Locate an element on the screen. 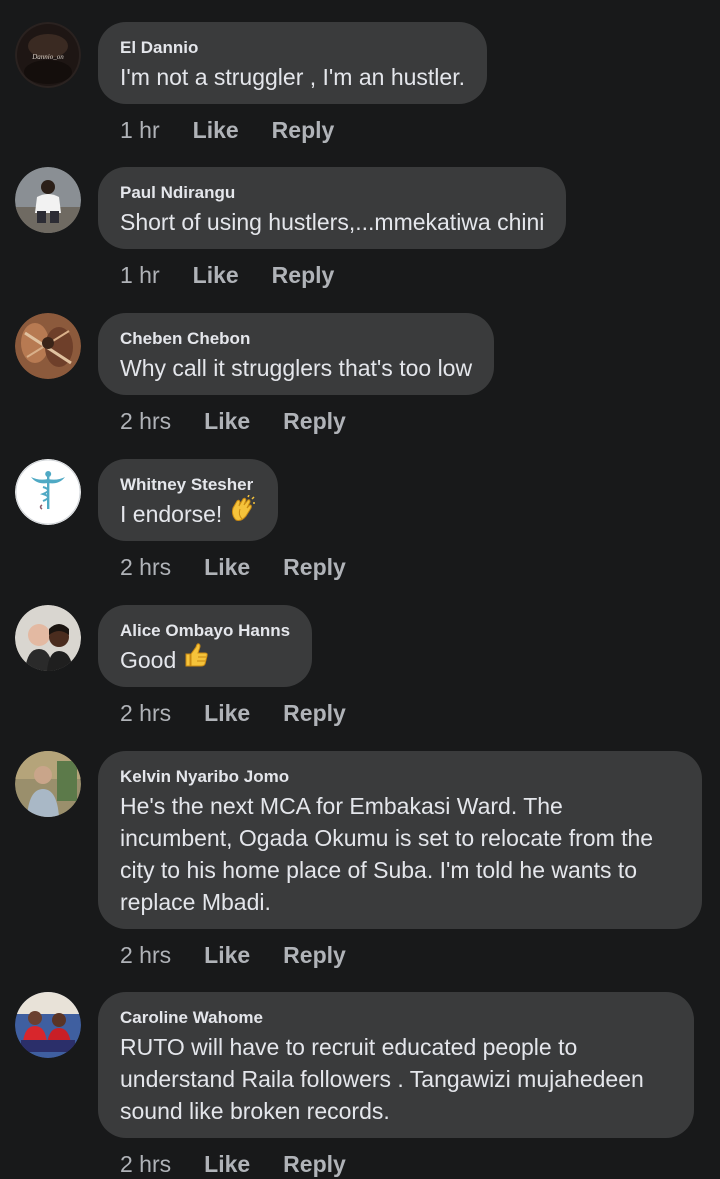 The height and width of the screenshot is (1179, 720). avatar-overlay-text: Dannio_on is located at coordinates (47, 57).